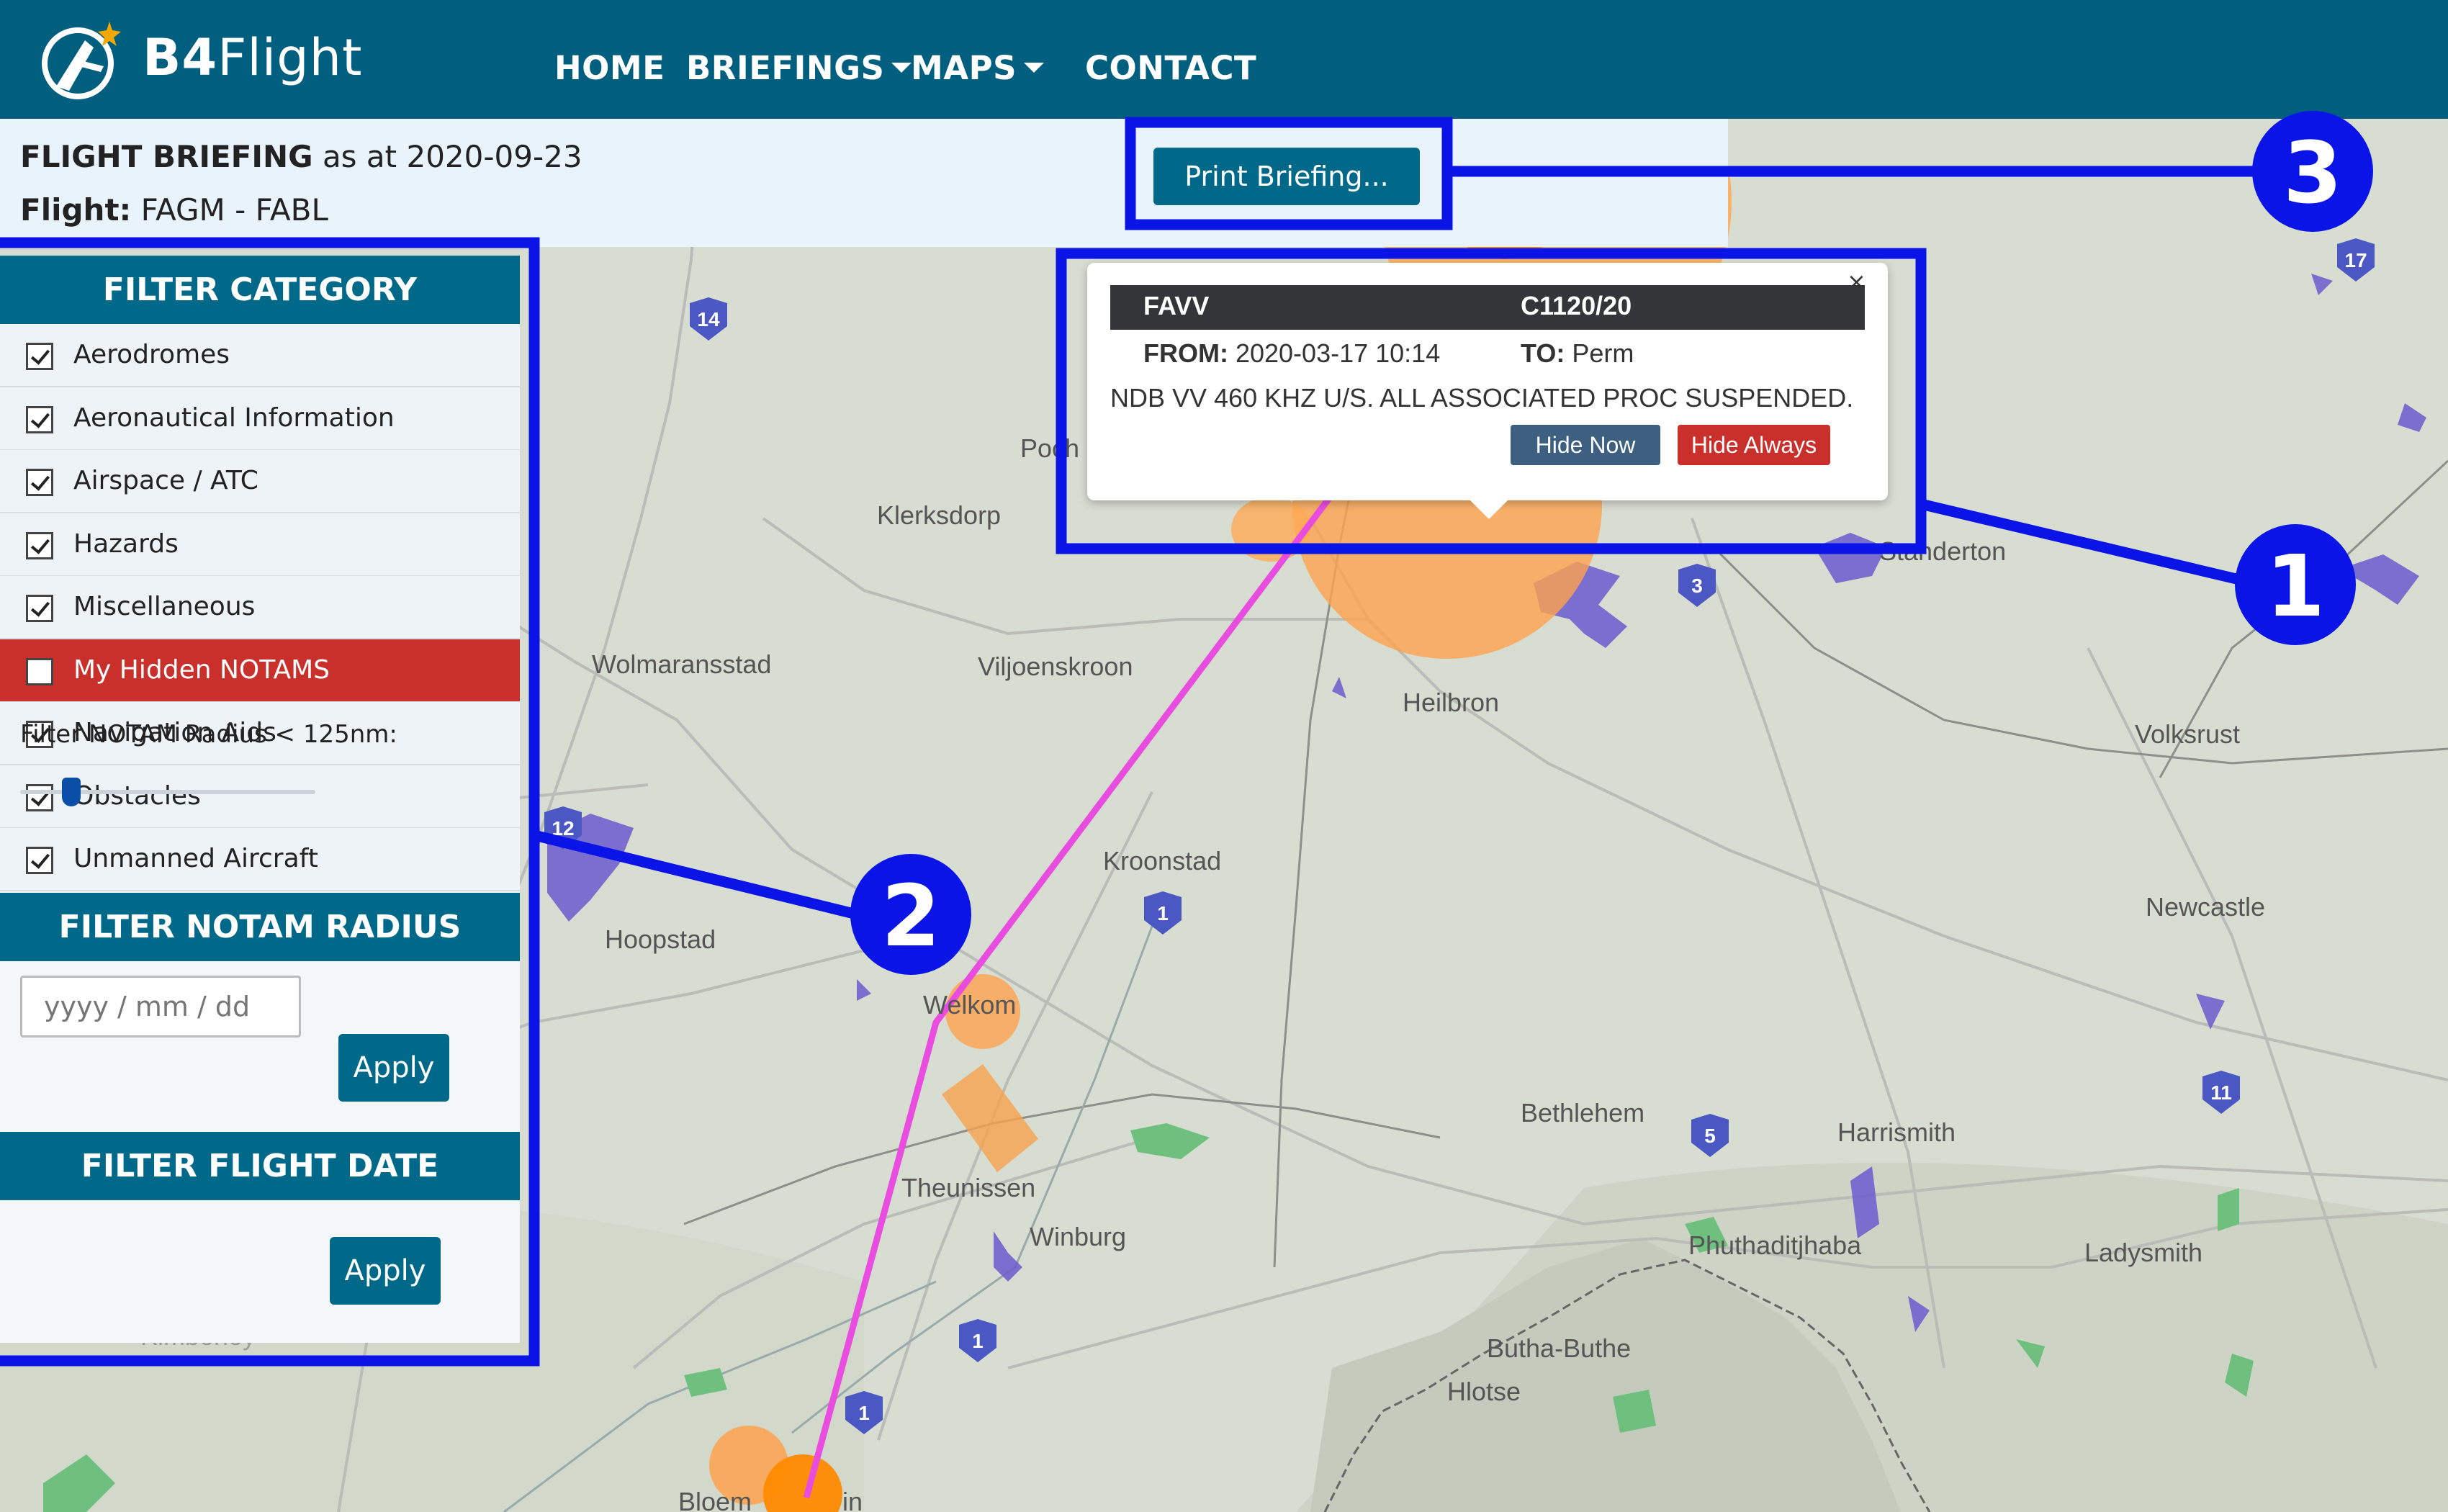 The height and width of the screenshot is (1512, 2448). Describe the element at coordinates (2205, 907) in the screenshot. I see `map-place-label: Newcastle` at that location.